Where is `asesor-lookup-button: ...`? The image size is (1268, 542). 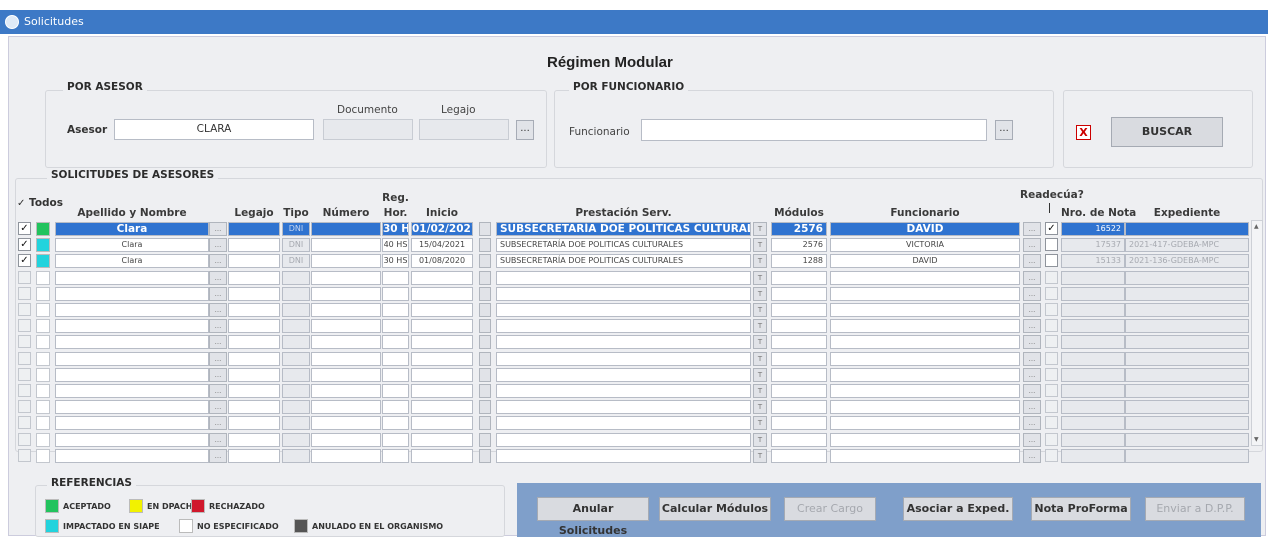
asesor-lookup-button: ... is located at coordinates (525, 130).